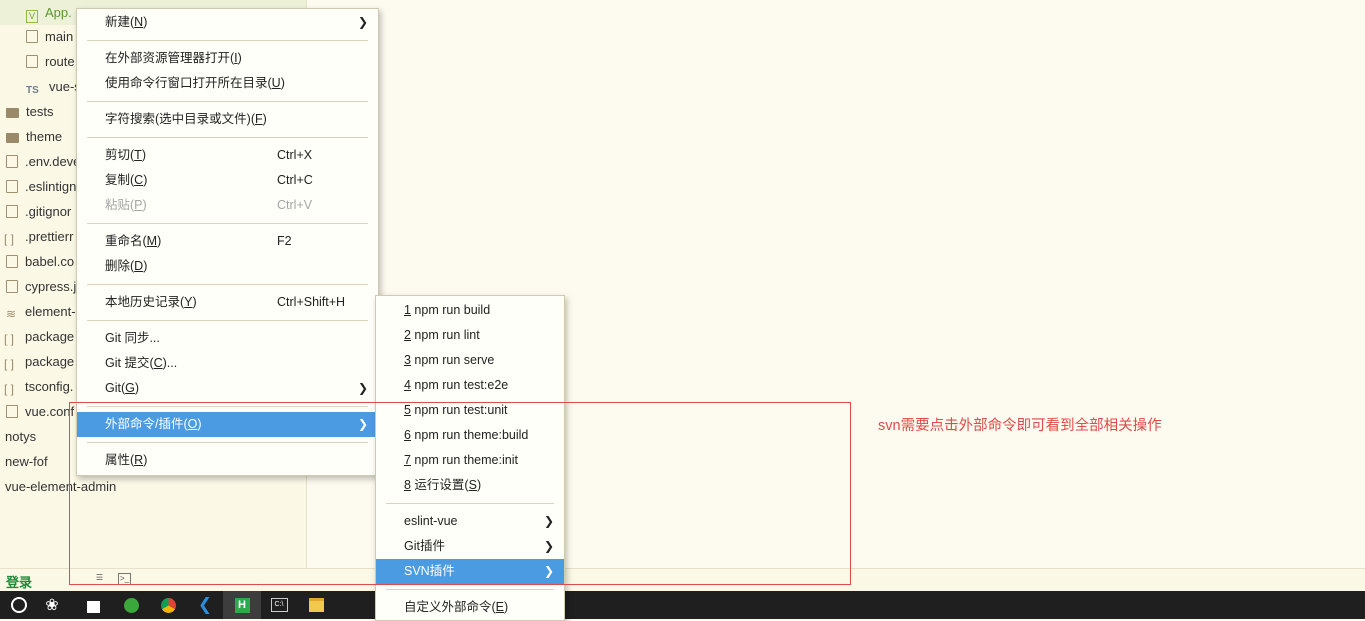  I want to click on menu-item-label: 外部命令/插件(, so click(146, 424).